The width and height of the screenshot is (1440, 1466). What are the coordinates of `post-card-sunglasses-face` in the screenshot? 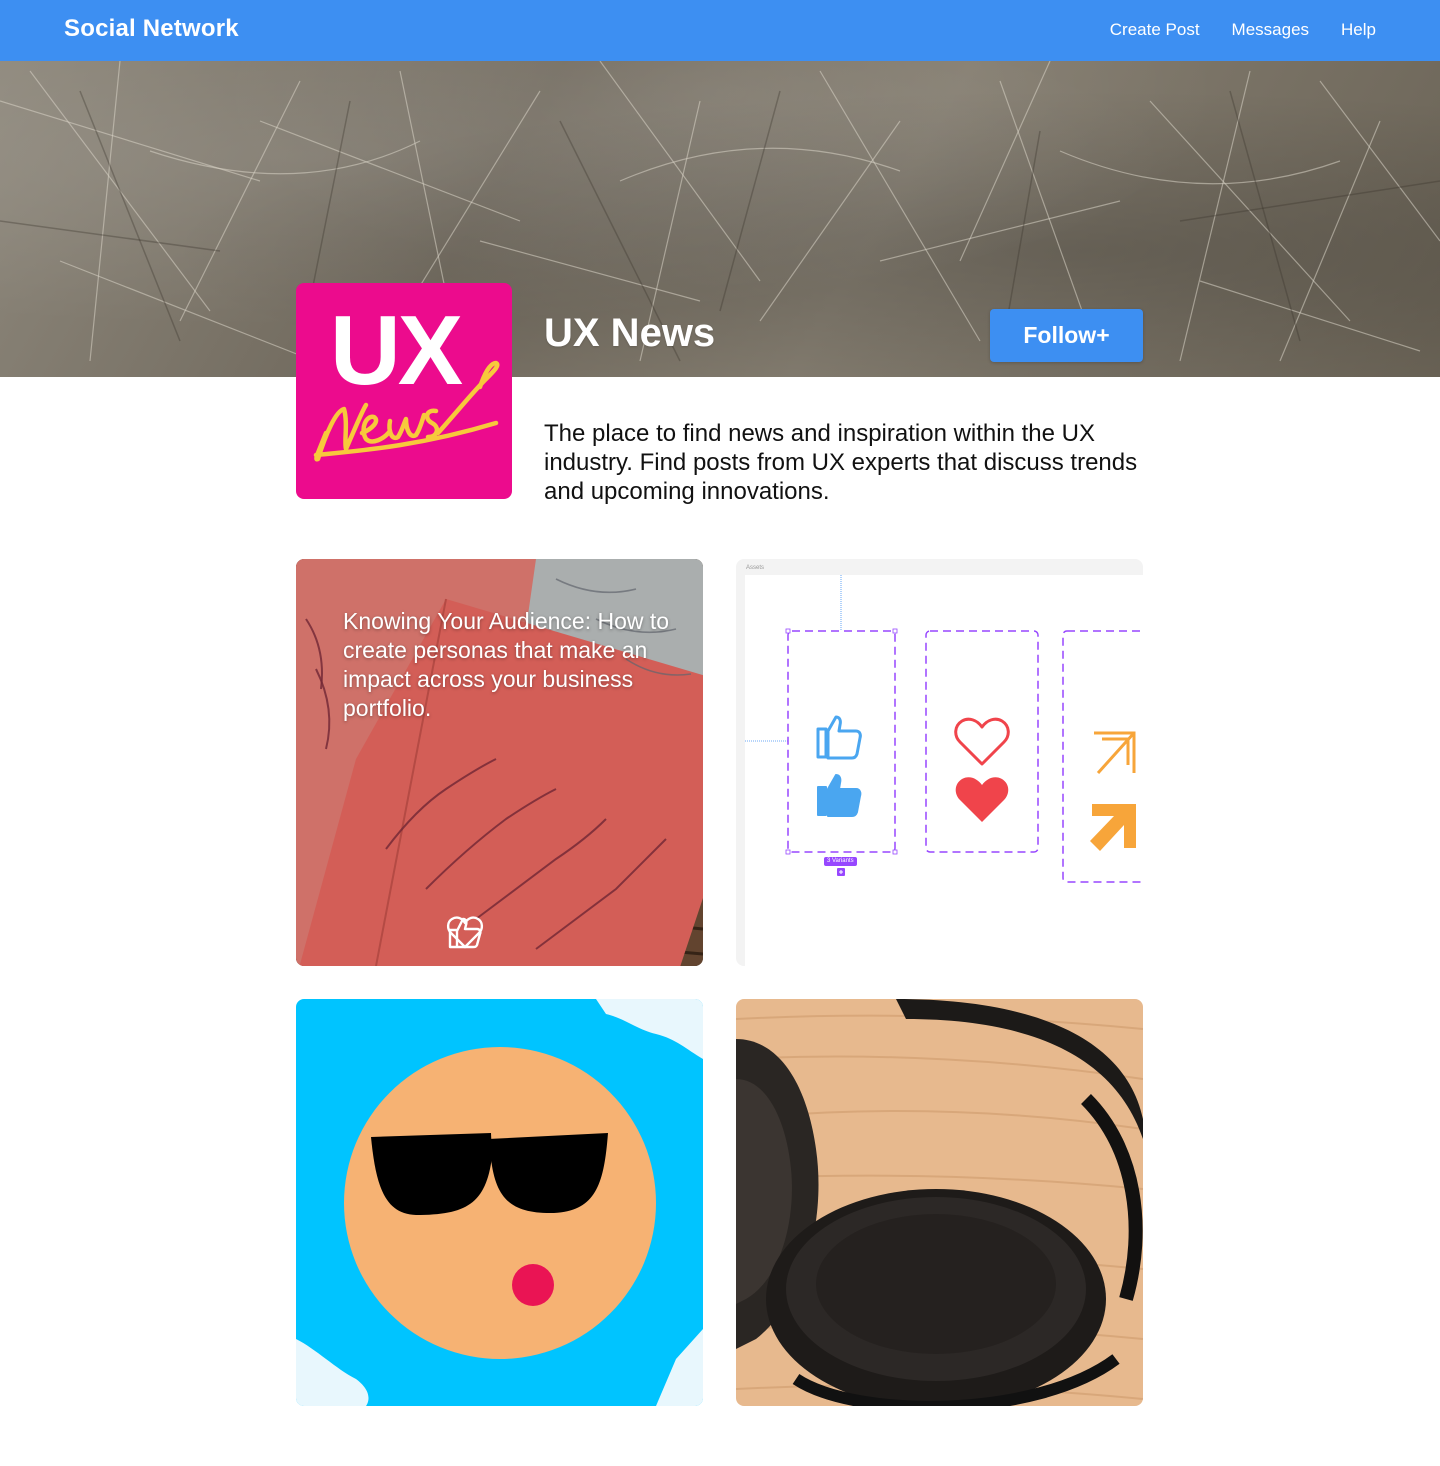 It's located at (499, 1202).